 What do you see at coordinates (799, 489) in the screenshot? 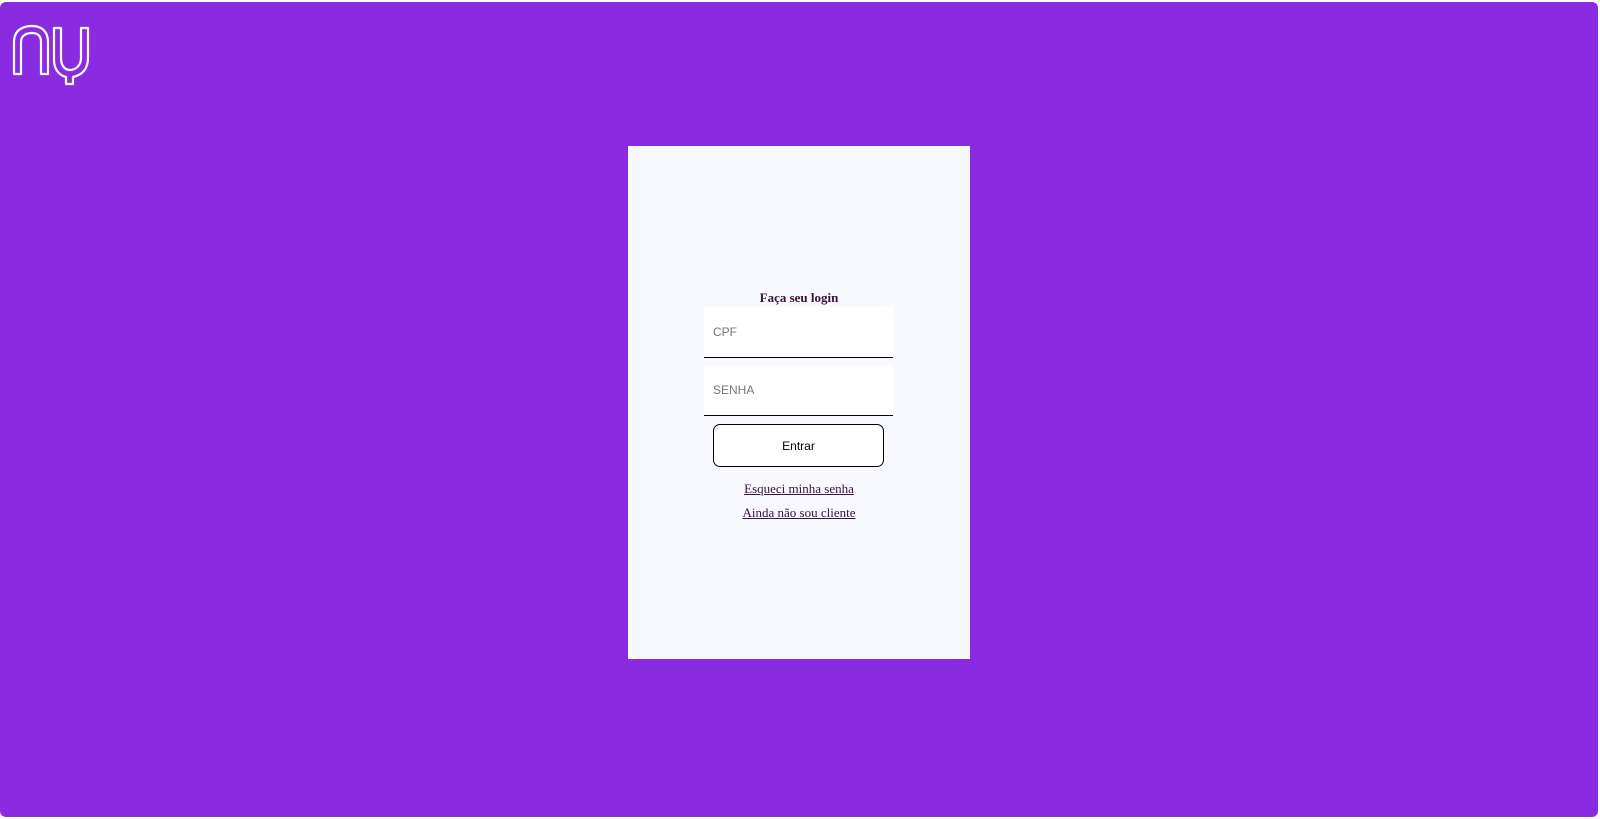
I see `forgot-password-link: Esqueci minha senha` at bounding box center [799, 489].